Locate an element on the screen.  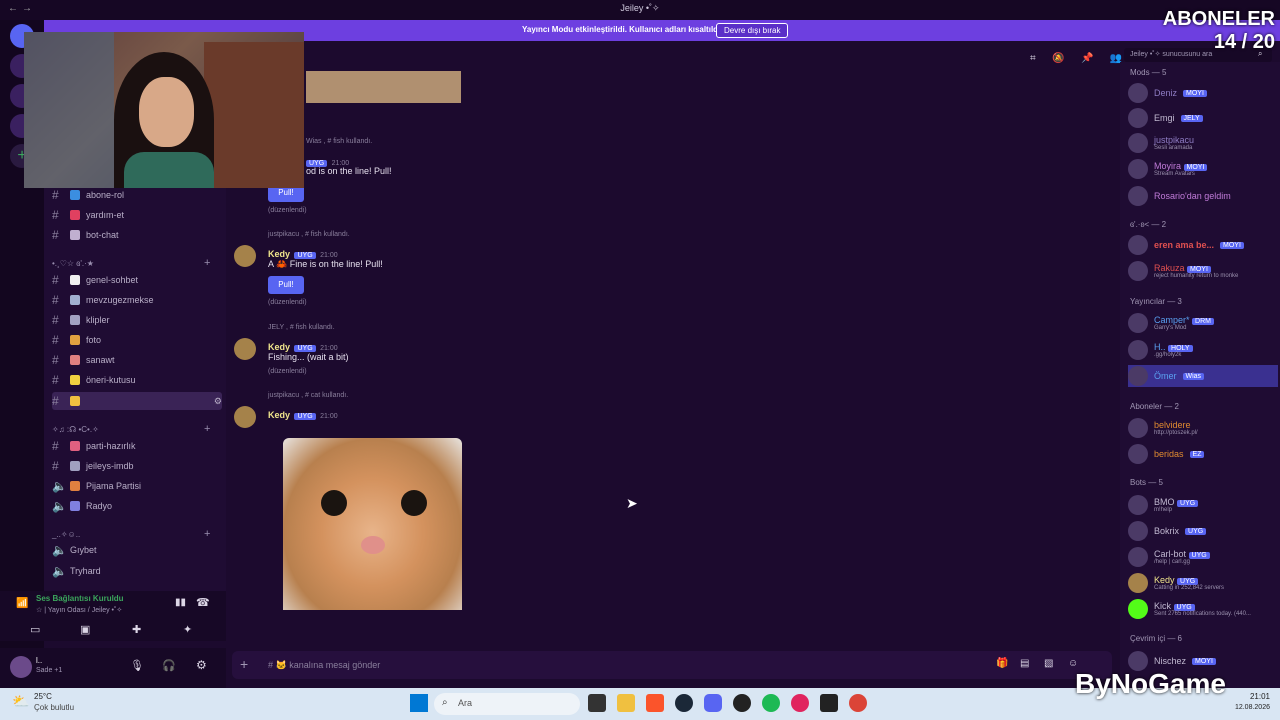
disconnect-icon: ☎ is located at coordinates (203, 602).